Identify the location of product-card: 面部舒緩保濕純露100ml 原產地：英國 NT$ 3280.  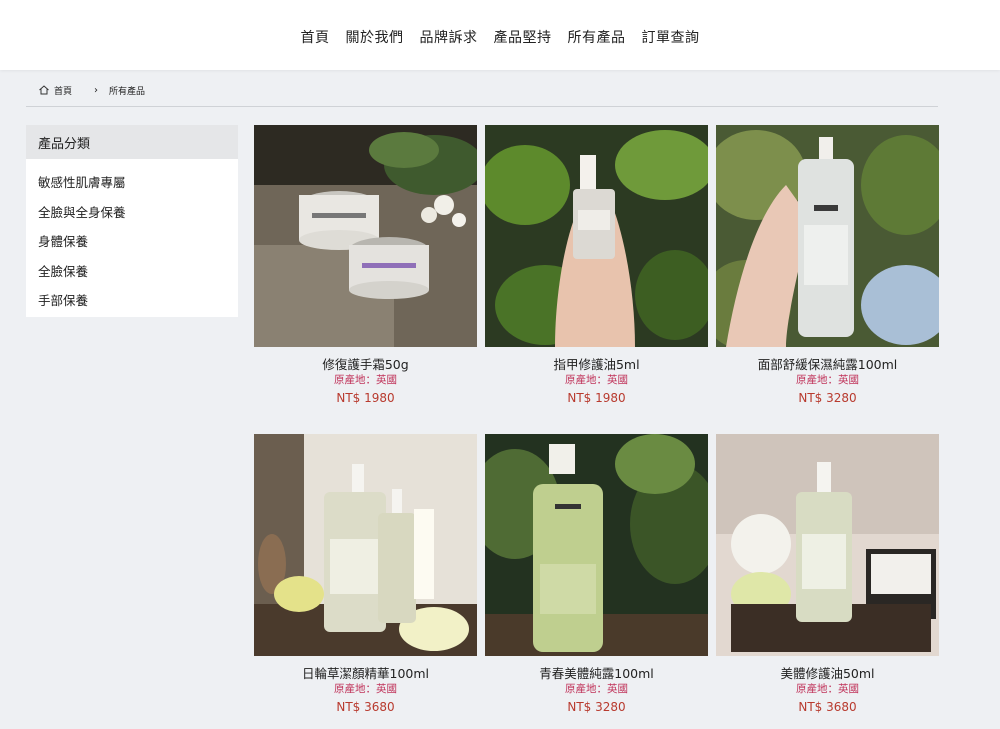
(827, 266).